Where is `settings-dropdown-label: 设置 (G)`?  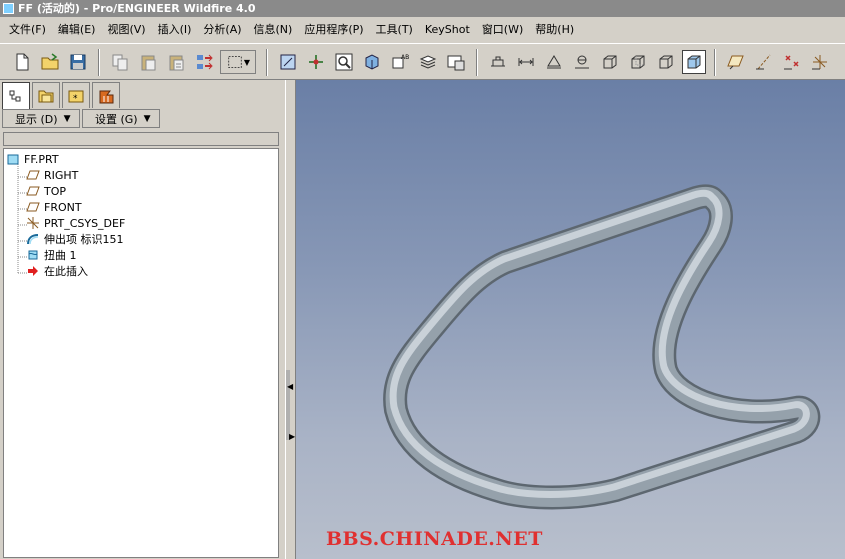 settings-dropdown-label: 设置 (G) is located at coordinates (116, 119).